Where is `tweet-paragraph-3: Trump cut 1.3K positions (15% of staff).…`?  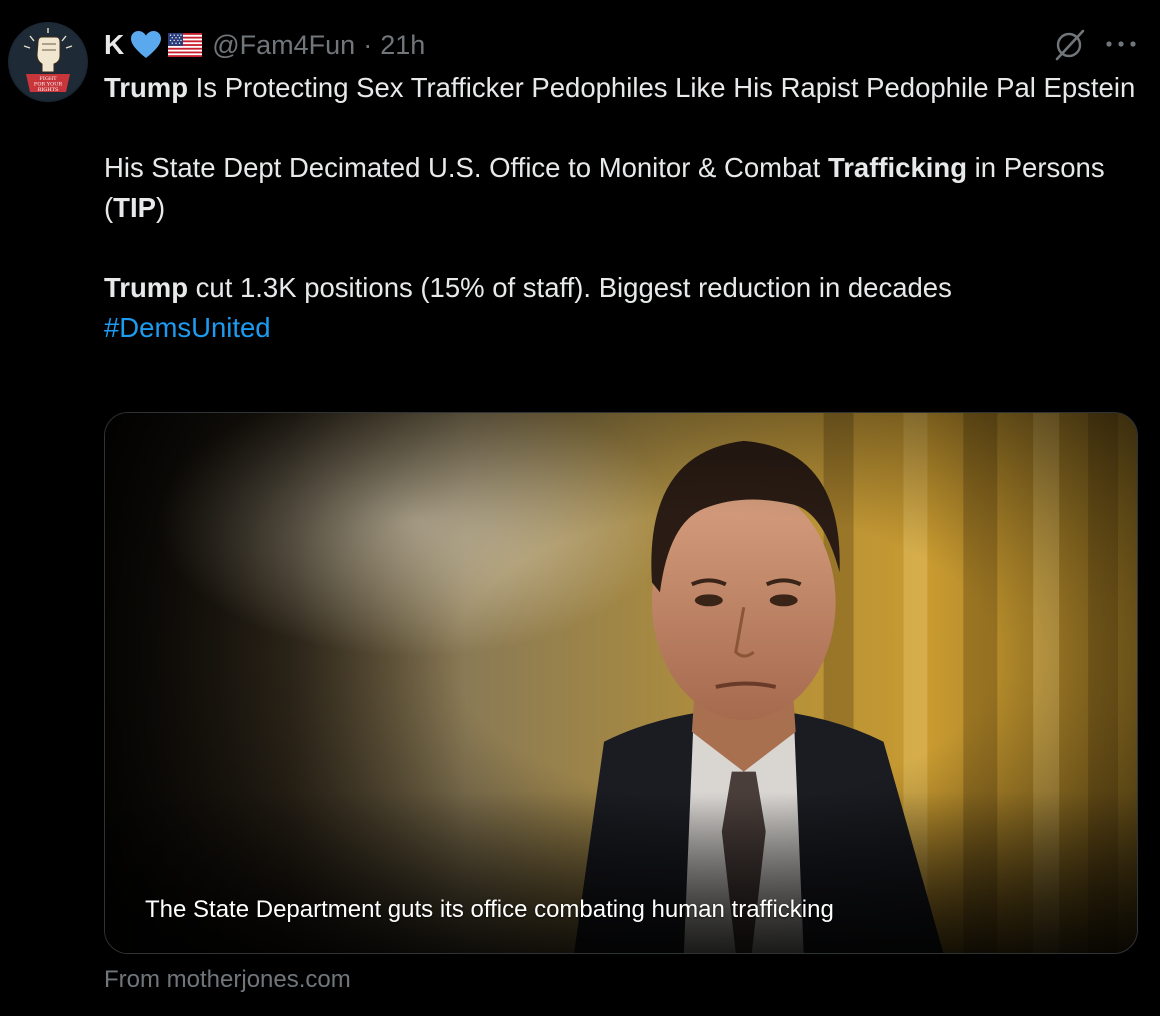 tweet-paragraph-3: Trump cut 1.3K positions (15% of staff).… is located at coordinates (624, 288).